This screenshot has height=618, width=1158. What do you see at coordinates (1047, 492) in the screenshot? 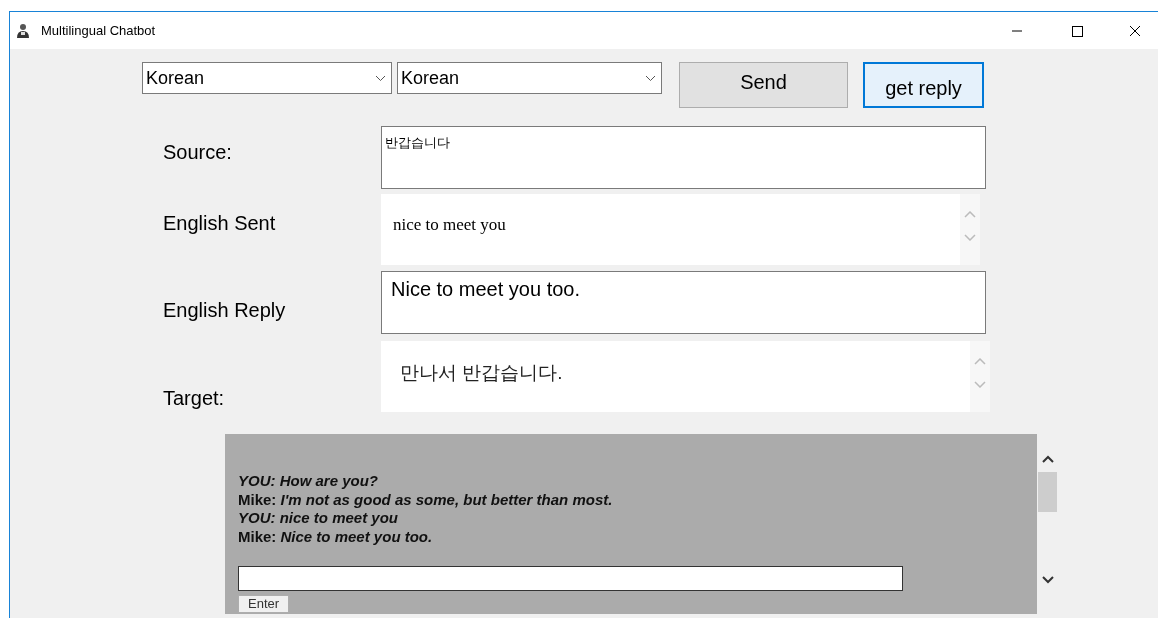
I see `scrollbar-thumb` at bounding box center [1047, 492].